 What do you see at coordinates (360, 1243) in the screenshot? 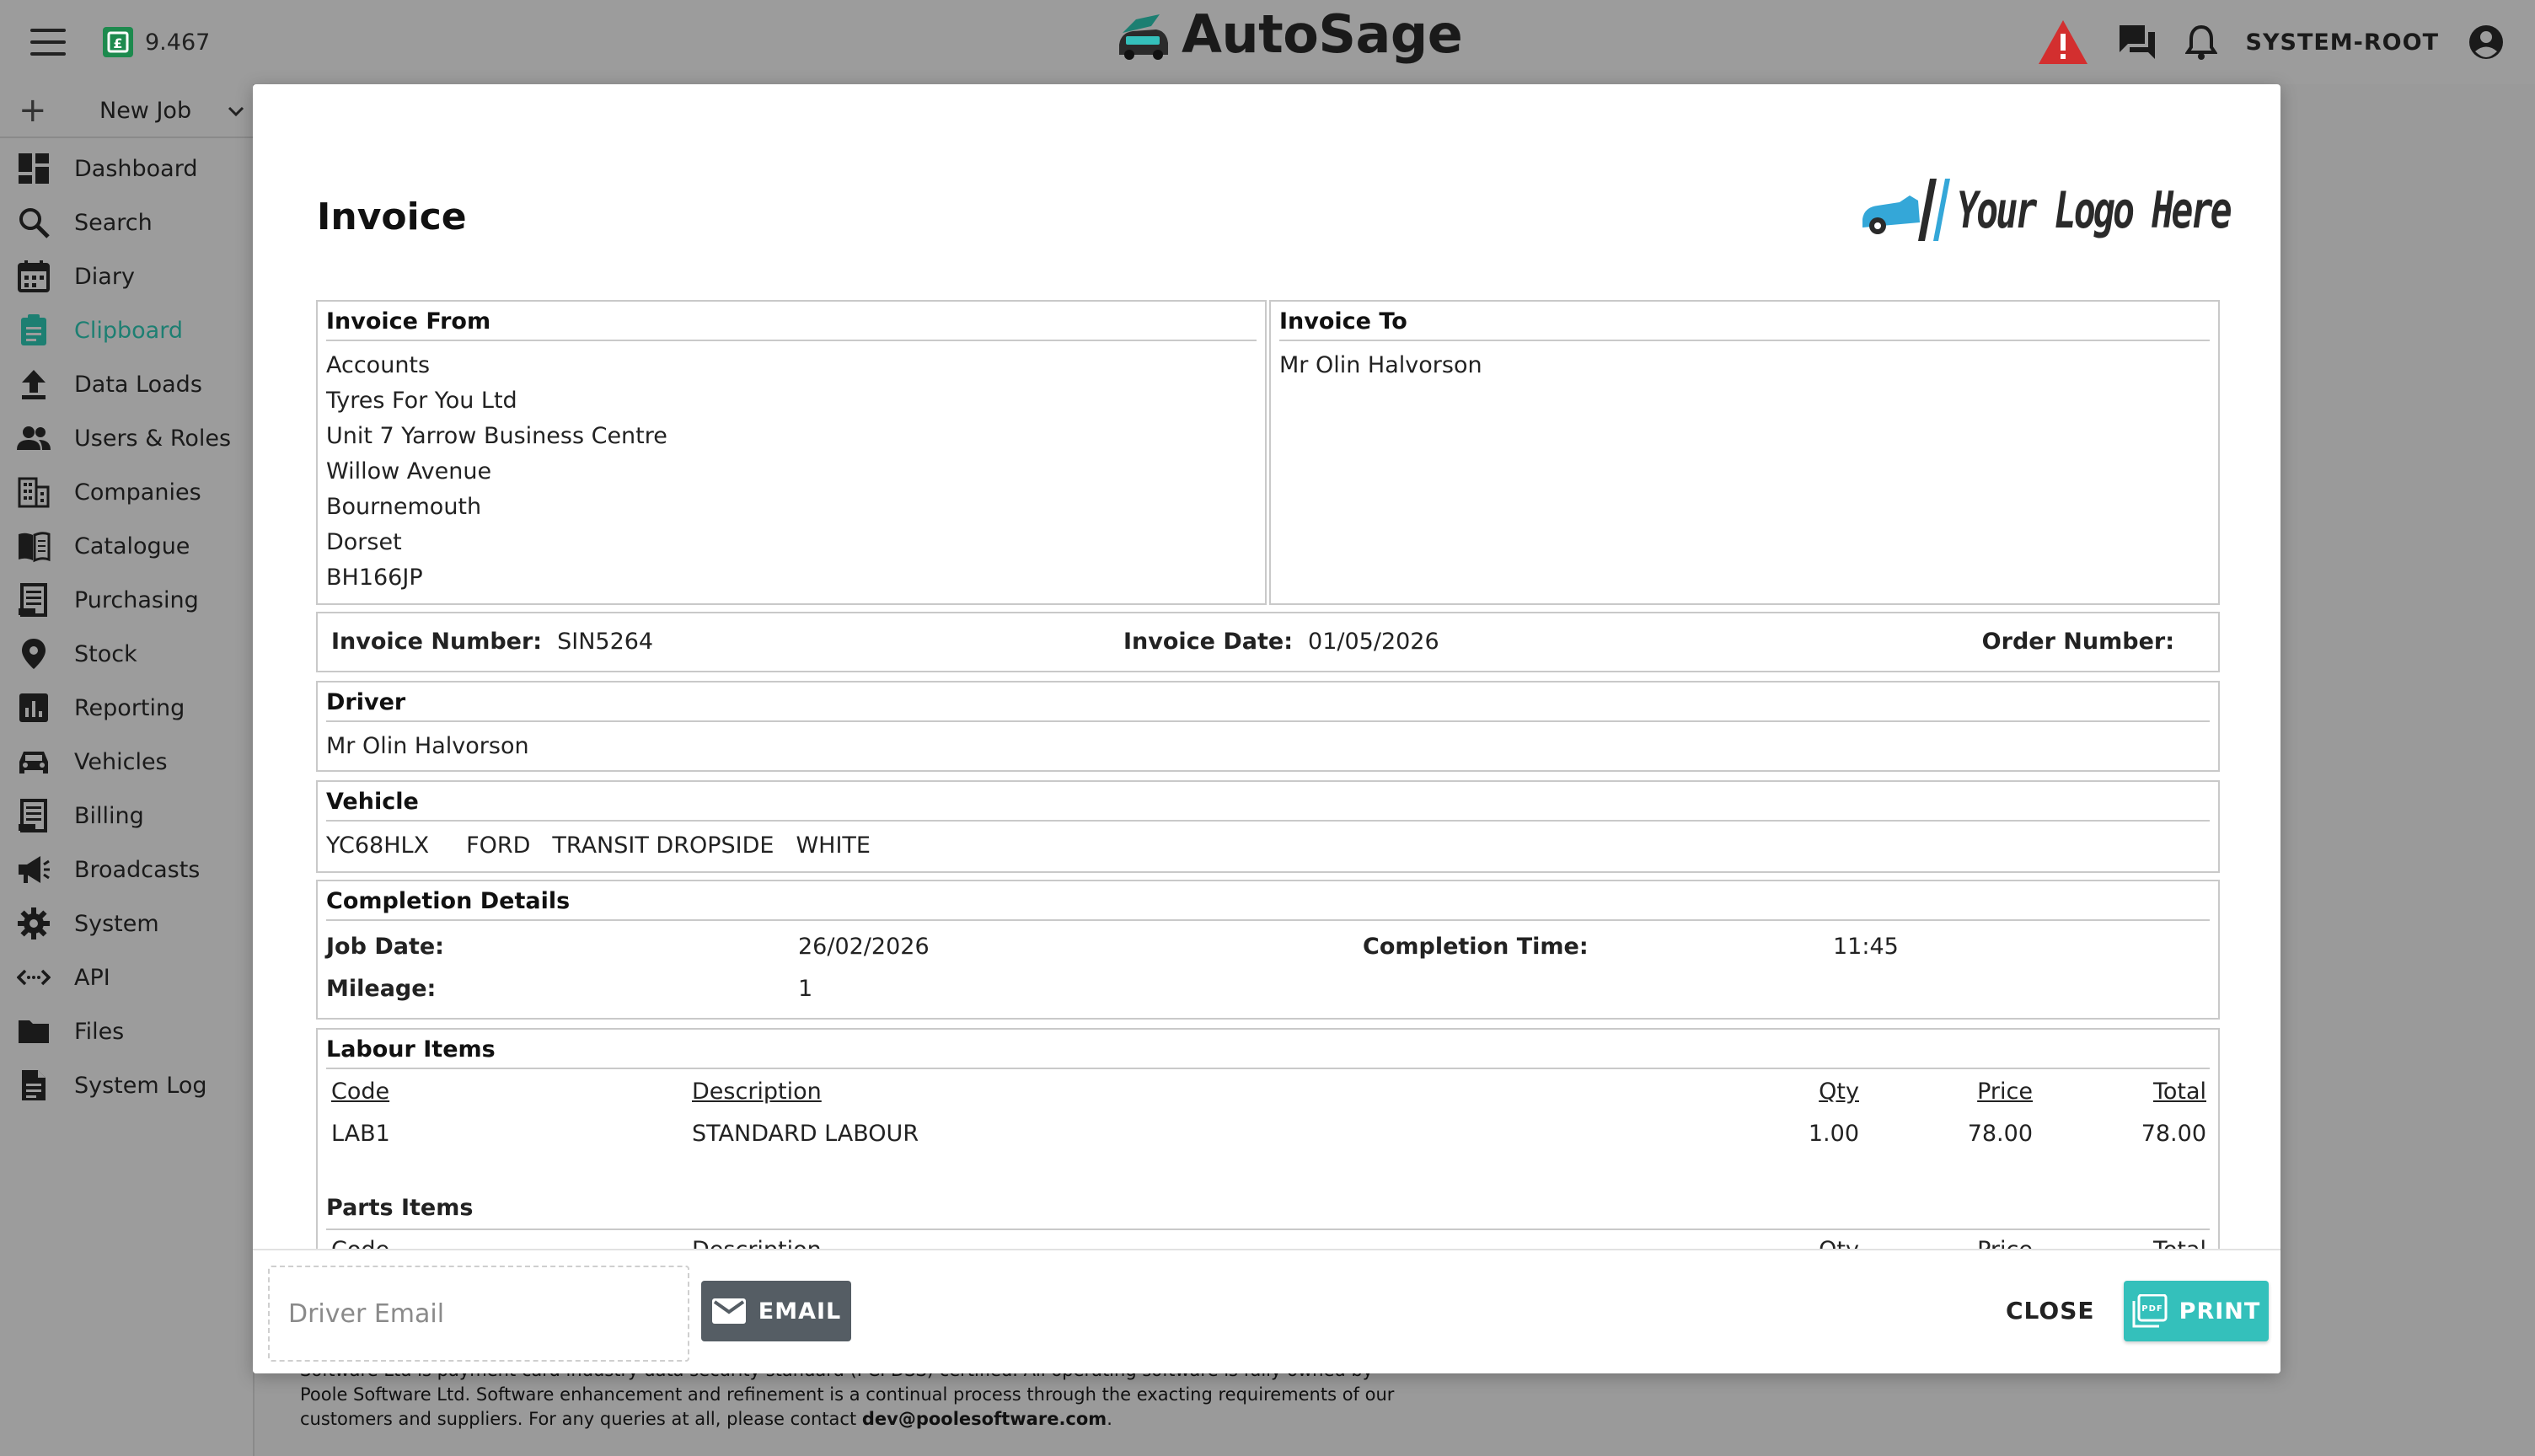
I see `parts-col-code: Code` at bounding box center [360, 1243].